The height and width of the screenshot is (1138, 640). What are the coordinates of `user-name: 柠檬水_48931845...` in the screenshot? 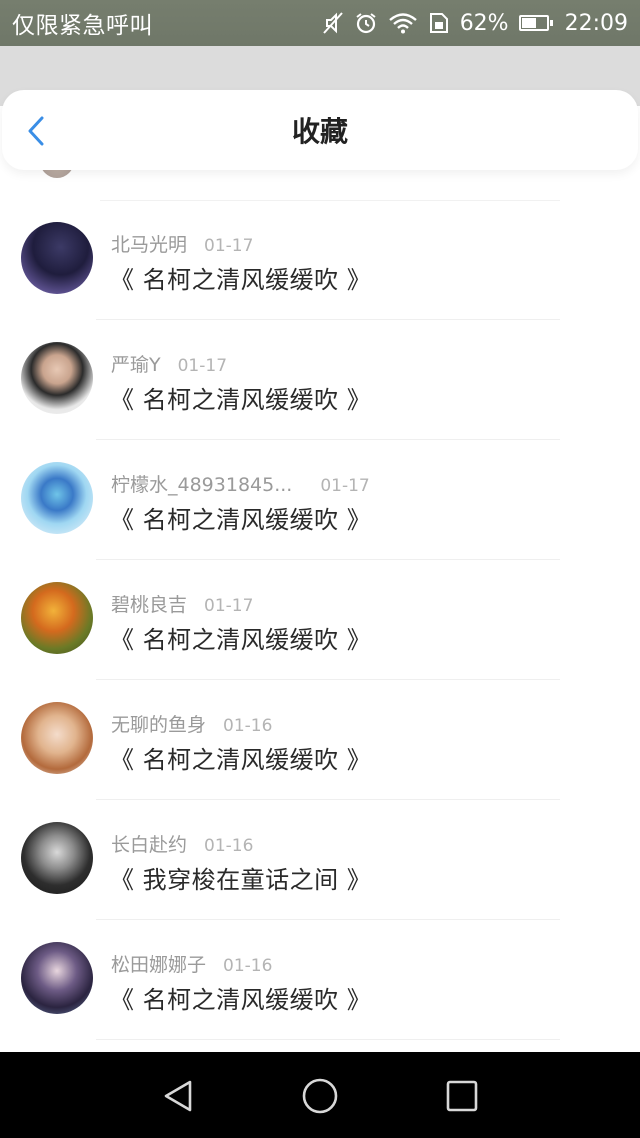 It's located at (201, 483).